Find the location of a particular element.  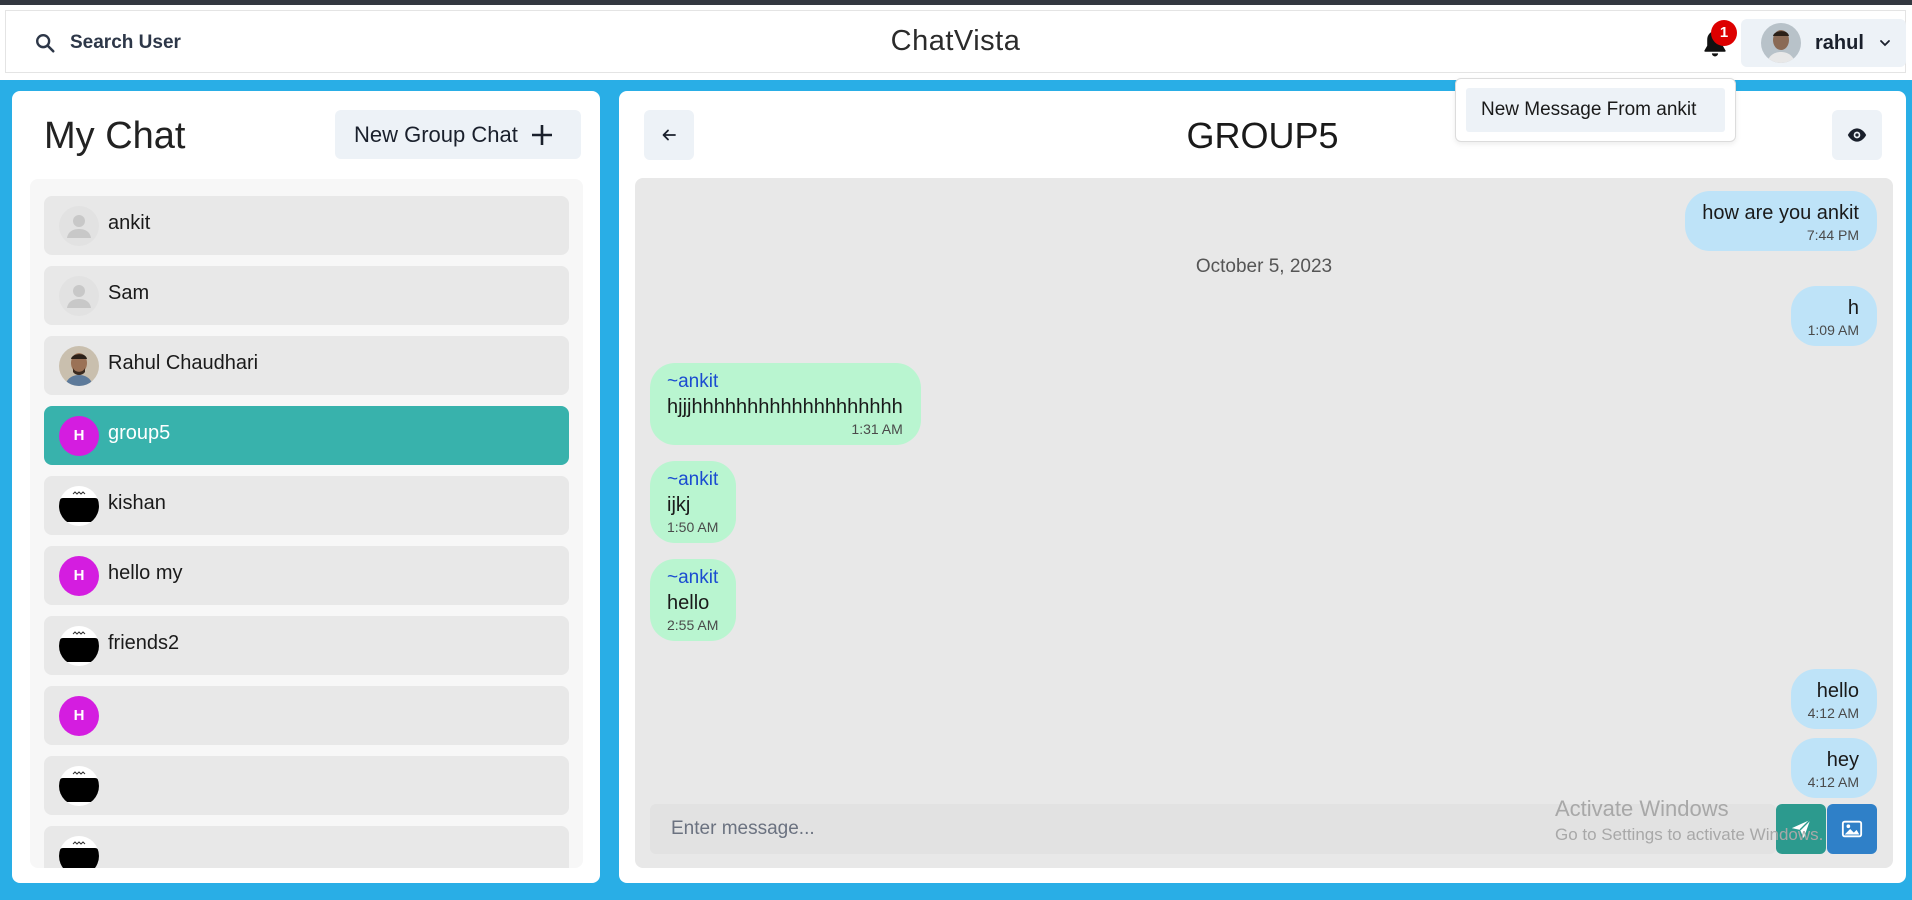

window-top-strip is located at coordinates (956, 2).